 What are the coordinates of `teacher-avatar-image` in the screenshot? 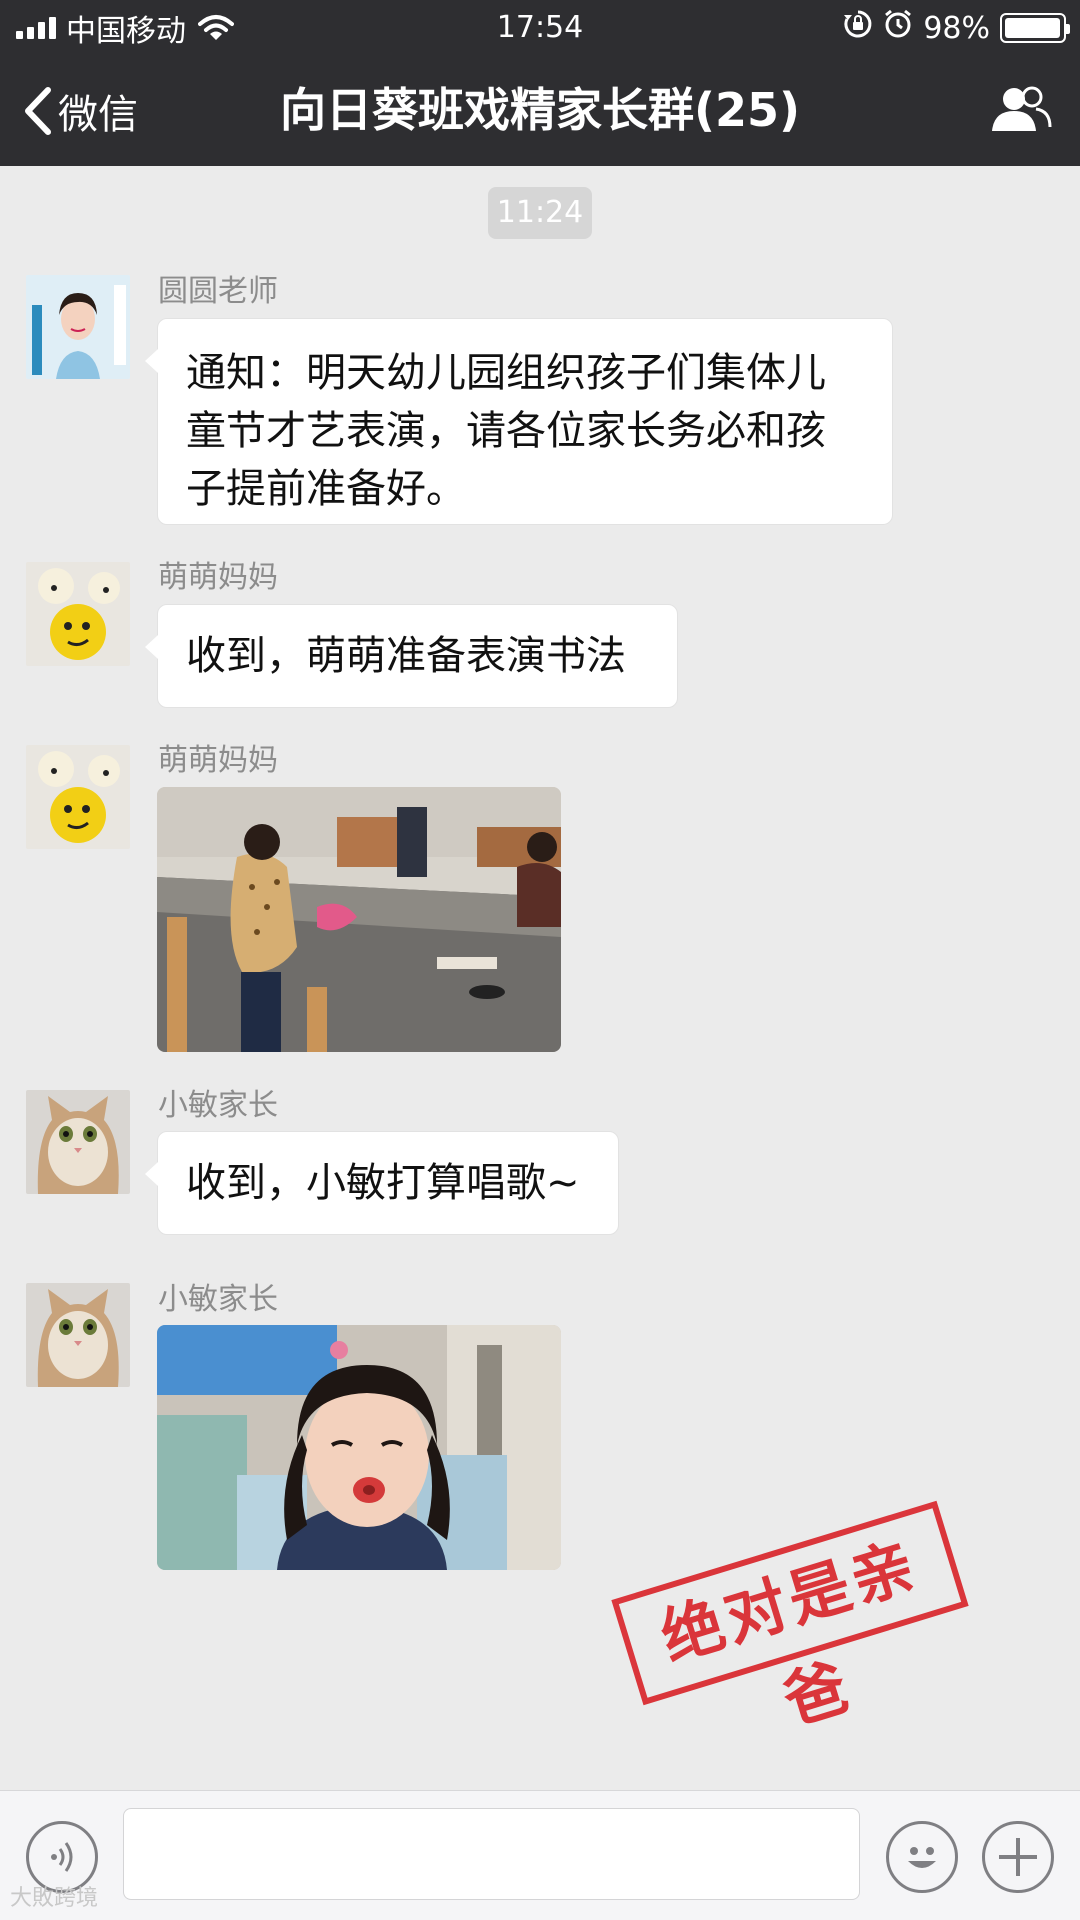 It's located at (78, 327).